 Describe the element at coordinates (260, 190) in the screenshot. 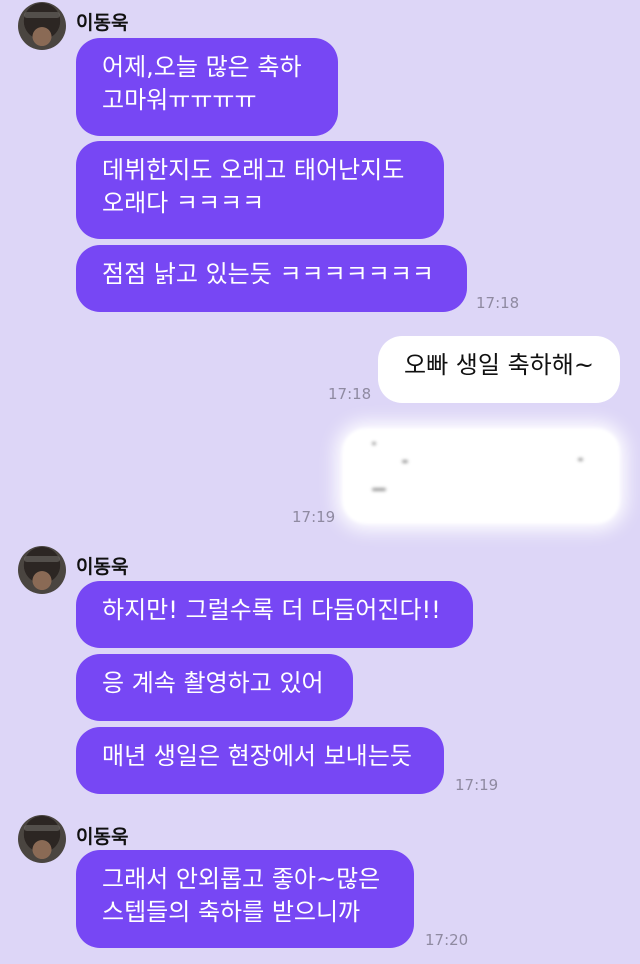

I see `message-bubble: 데뷔한지도 오래고 태어난지도 오래다 ㅋㅋㅋㅋ` at that location.